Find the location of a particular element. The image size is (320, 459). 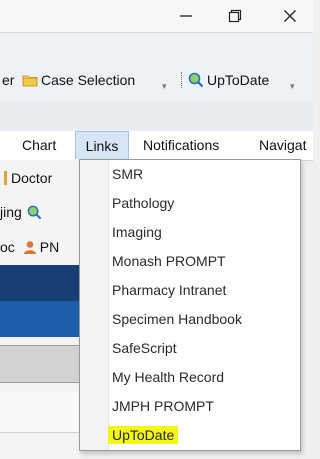

toolbar-partial-item: er is located at coordinates (8, 80).